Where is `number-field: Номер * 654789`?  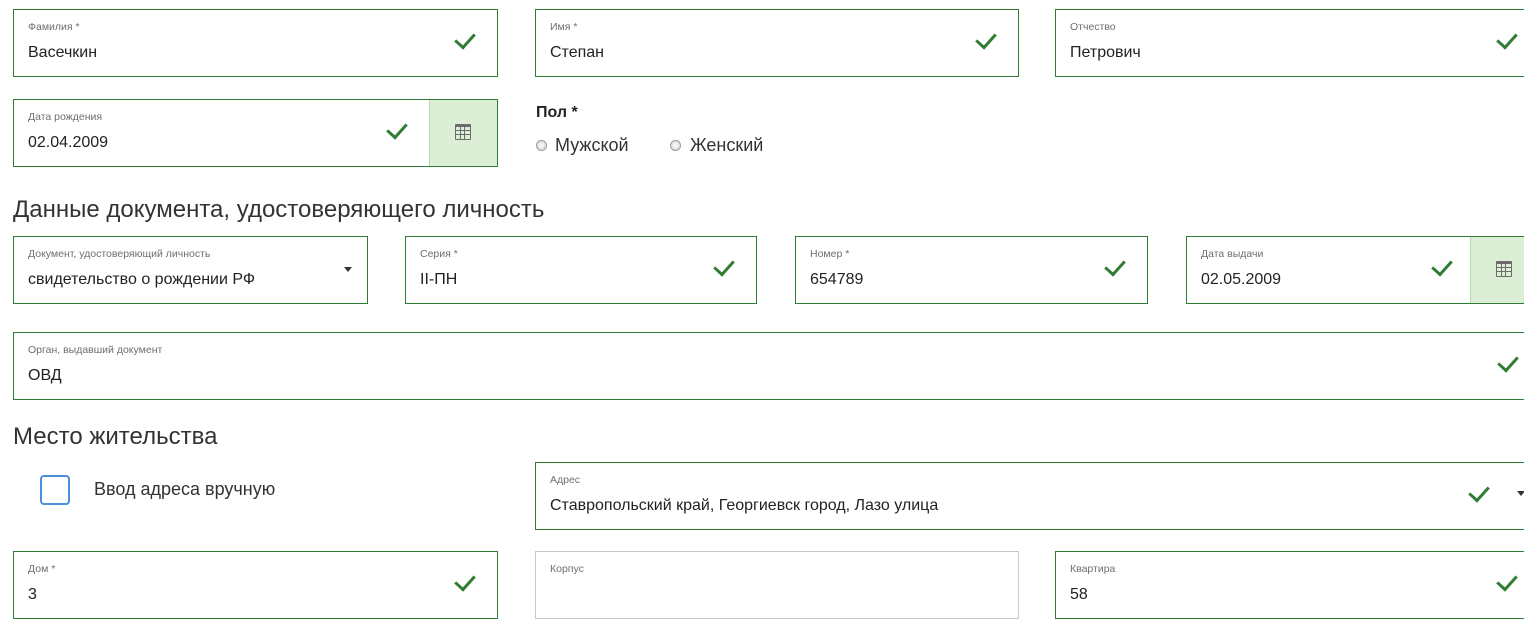
number-field: Номер * 654789 is located at coordinates (971, 270).